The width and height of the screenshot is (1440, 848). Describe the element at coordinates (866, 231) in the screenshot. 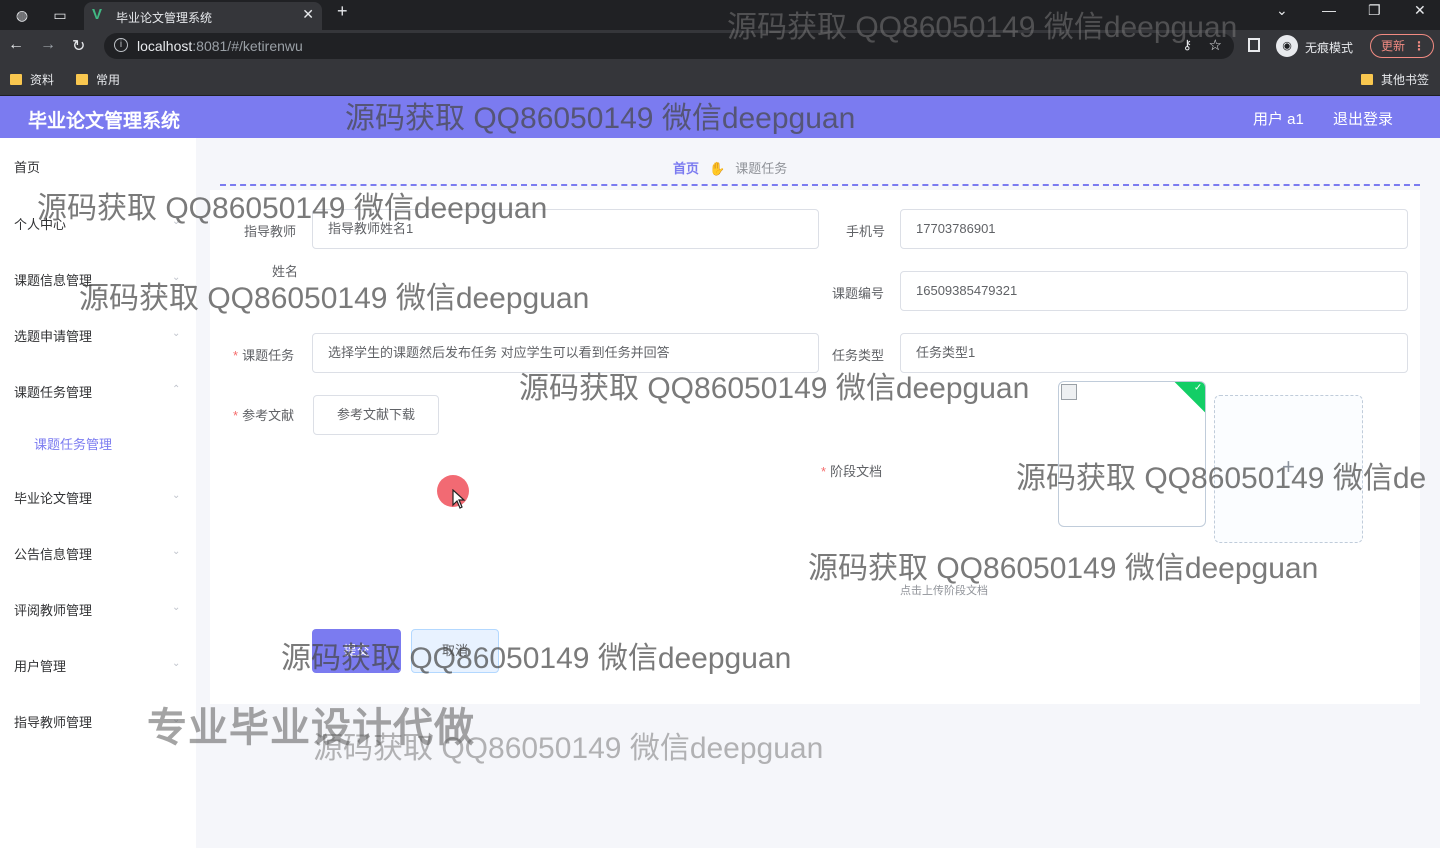

I see `phone-label: 手机号` at that location.